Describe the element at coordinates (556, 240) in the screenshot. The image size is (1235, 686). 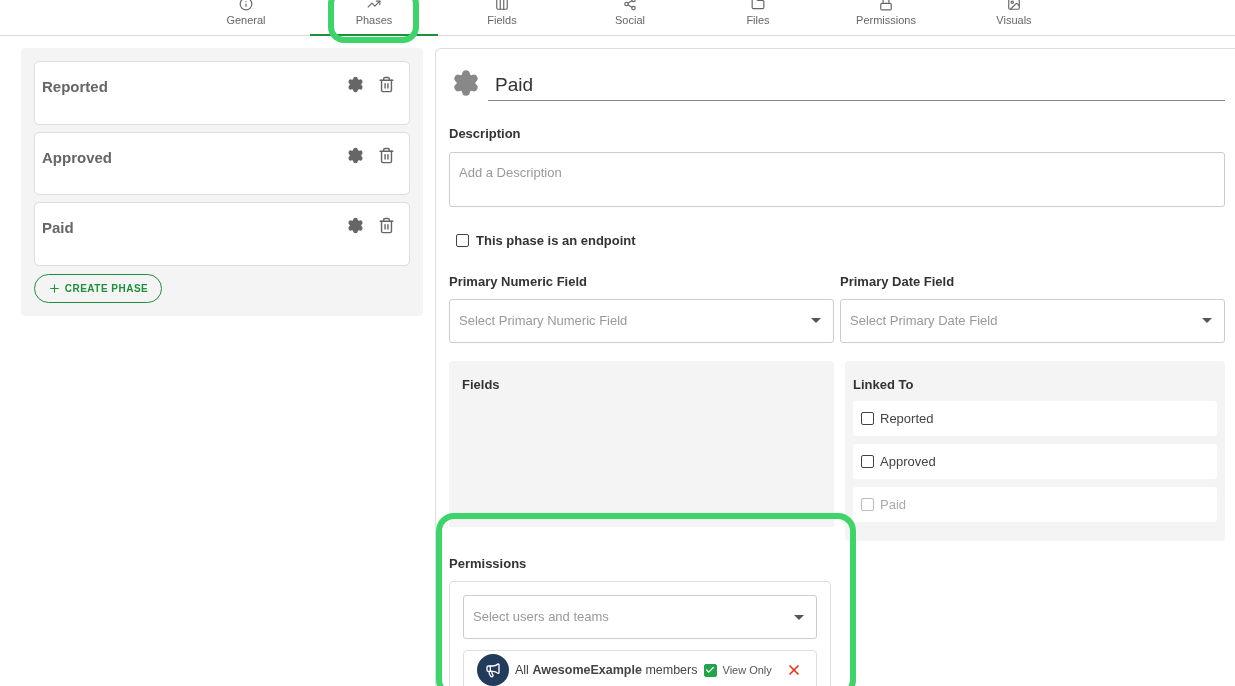
I see `checkbox-label: This phase is an endpoint` at that location.